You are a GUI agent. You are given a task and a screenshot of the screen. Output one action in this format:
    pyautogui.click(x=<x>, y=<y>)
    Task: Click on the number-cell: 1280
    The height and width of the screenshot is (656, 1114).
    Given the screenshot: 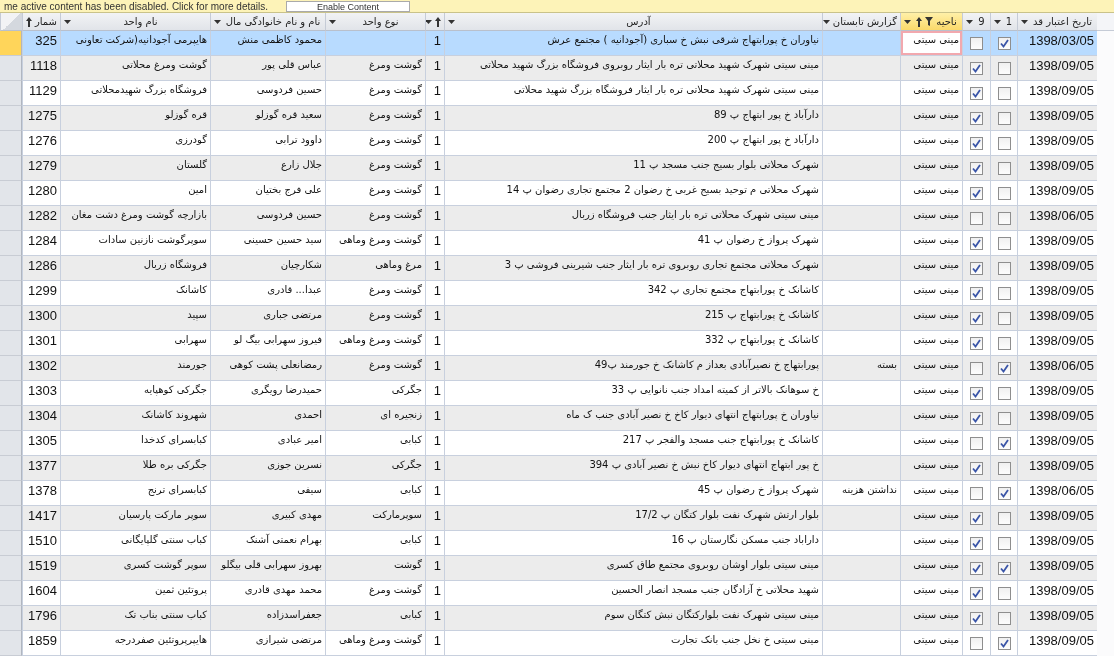 What is the action you would take?
    pyautogui.click(x=41, y=193)
    